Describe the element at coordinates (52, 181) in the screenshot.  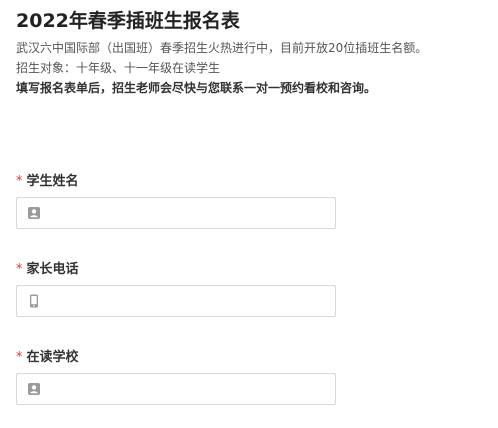
I see `student-name-label-text: 学生姓名` at that location.